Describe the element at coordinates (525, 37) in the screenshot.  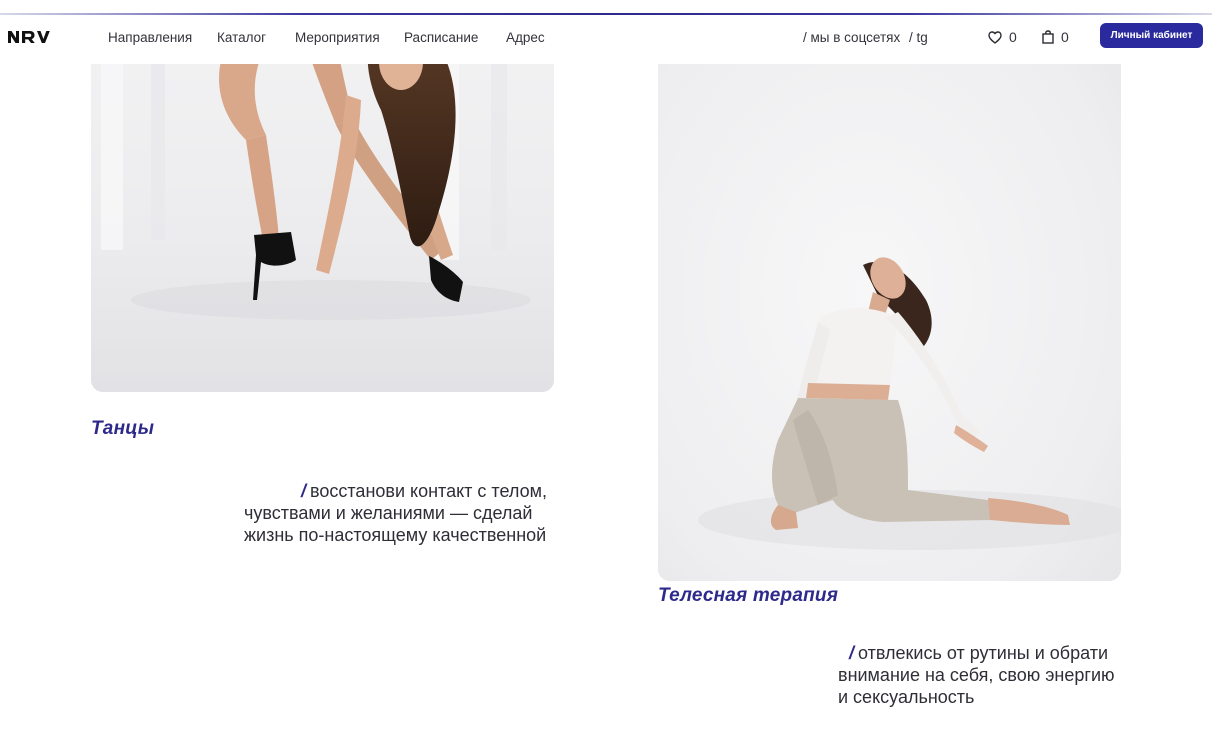
I see `nav-address: Адрес` at that location.